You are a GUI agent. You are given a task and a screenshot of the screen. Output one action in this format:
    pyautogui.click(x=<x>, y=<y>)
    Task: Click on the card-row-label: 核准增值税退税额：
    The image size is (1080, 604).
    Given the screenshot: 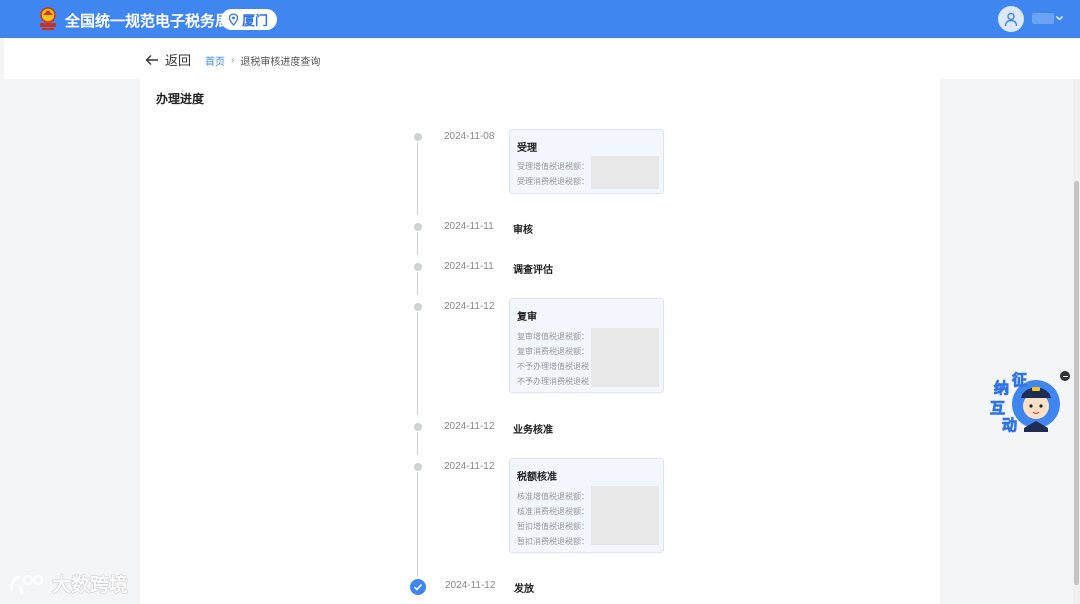 What is the action you would take?
    pyautogui.click(x=553, y=496)
    